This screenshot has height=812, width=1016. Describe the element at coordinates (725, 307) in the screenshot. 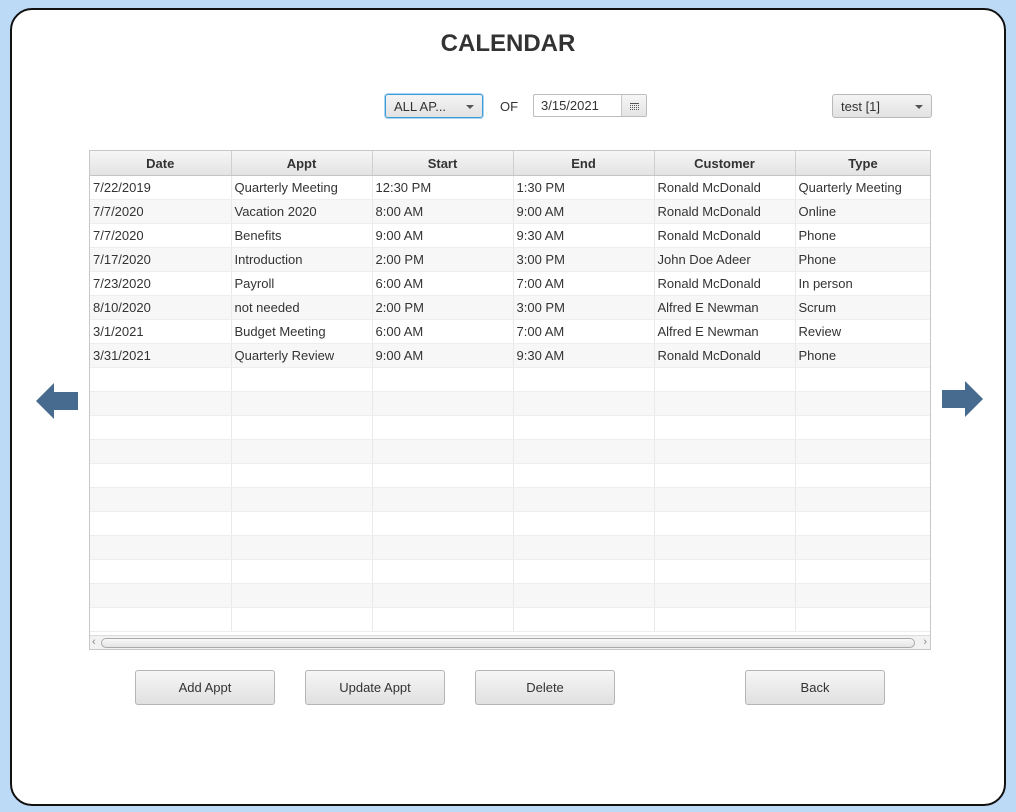

I see `cell-customer: Alfred E Newman` at that location.